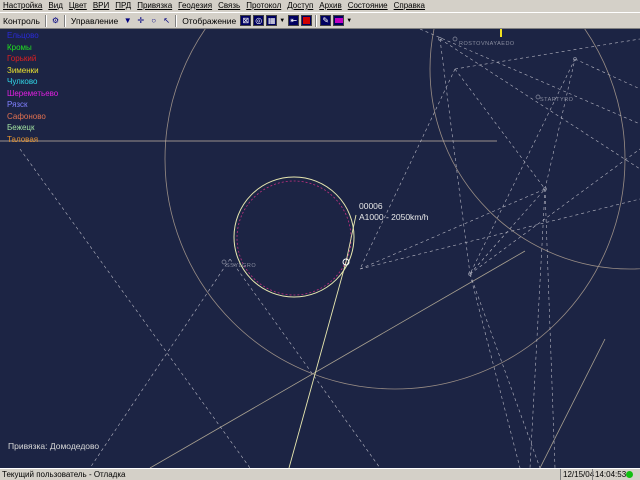 This screenshot has height=480, width=640. What do you see at coordinates (22, 58) in the screenshot?
I see `legend-label: Горький` at bounding box center [22, 58].